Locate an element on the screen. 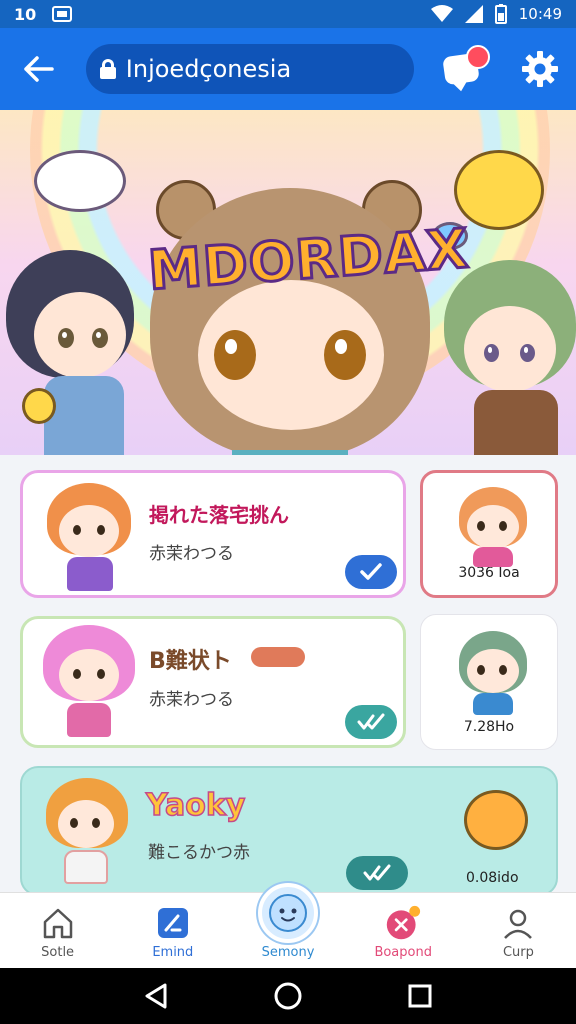  nav-item-curp: Curp is located at coordinates (518, 930).